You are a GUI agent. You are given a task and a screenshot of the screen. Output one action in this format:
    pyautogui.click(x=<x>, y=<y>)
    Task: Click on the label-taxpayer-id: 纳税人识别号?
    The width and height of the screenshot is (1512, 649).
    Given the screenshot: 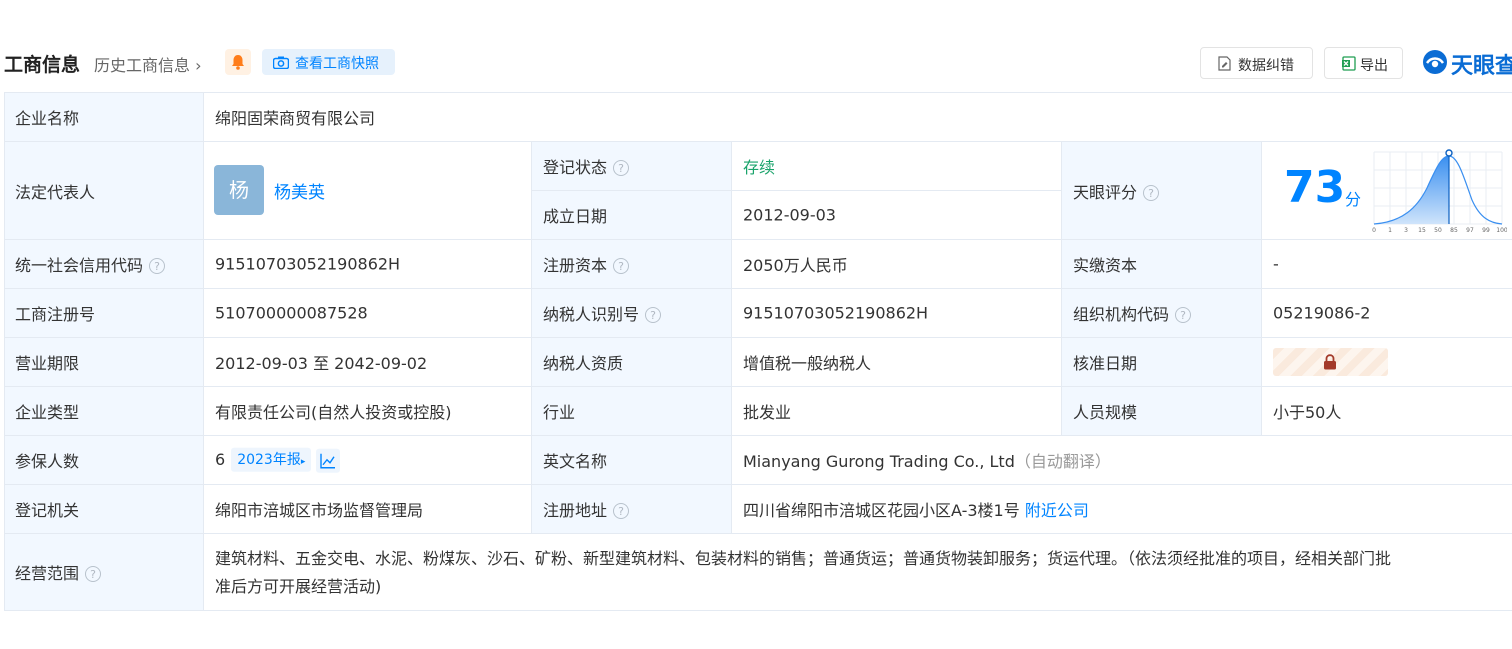 What is the action you would take?
    pyautogui.click(x=632, y=313)
    